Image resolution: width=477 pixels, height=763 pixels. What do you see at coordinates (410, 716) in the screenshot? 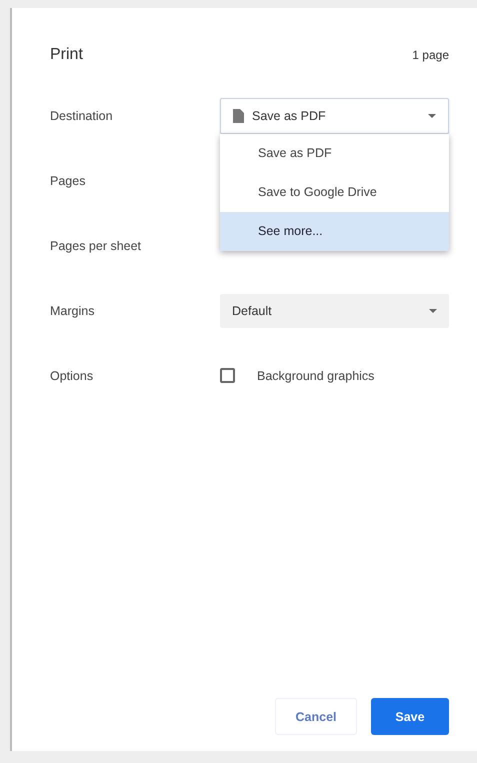
I see `save-button: Save` at bounding box center [410, 716].